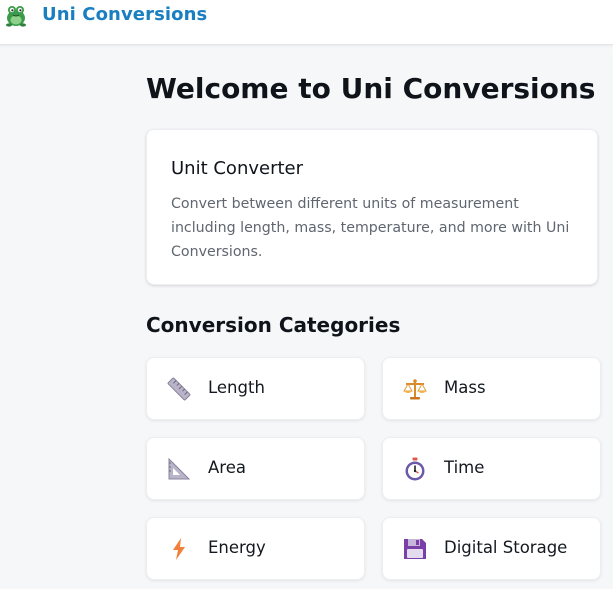 This screenshot has width=613, height=589. Describe the element at coordinates (415, 389) in the screenshot. I see `balance-scale-icon` at that location.